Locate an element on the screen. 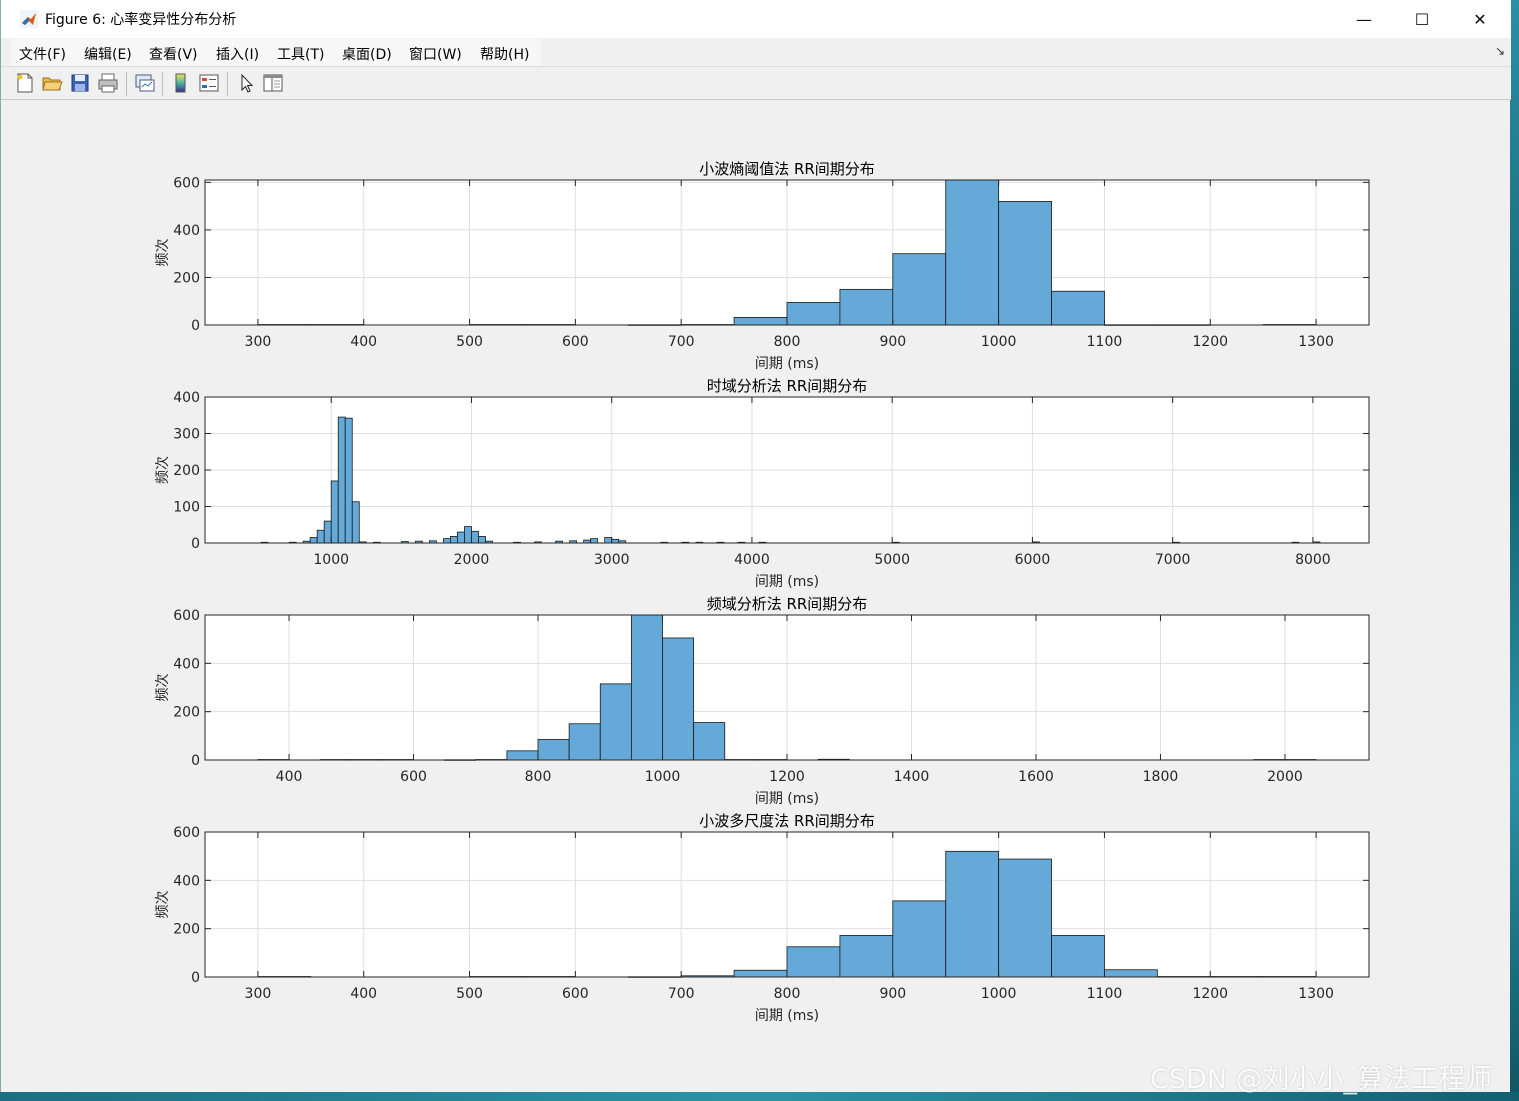 The height and width of the screenshot is (1101, 1519). x-tick-label: 900 is located at coordinates (892, 994).